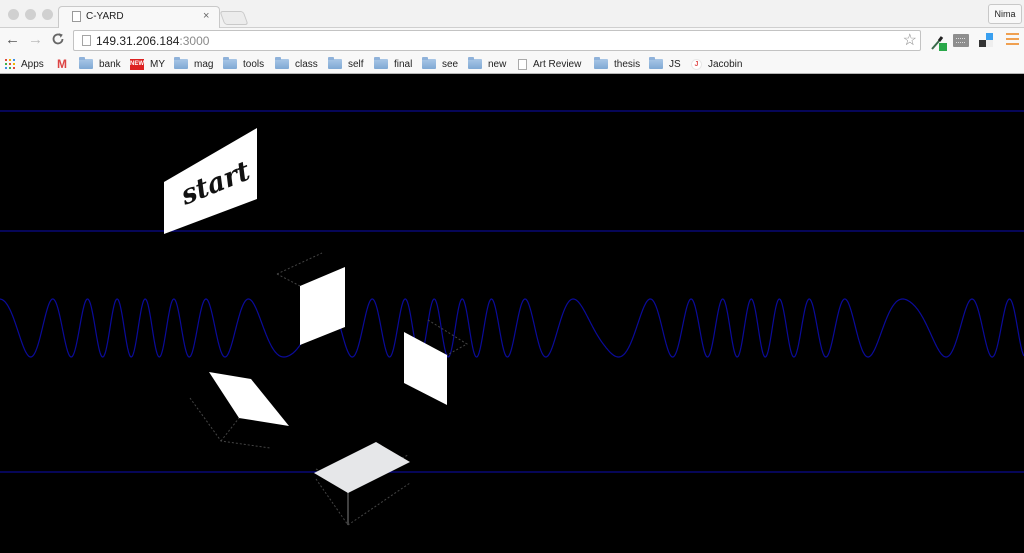 This screenshot has height=553, width=1024. I want to click on zoom-window-button, so click(47, 14).